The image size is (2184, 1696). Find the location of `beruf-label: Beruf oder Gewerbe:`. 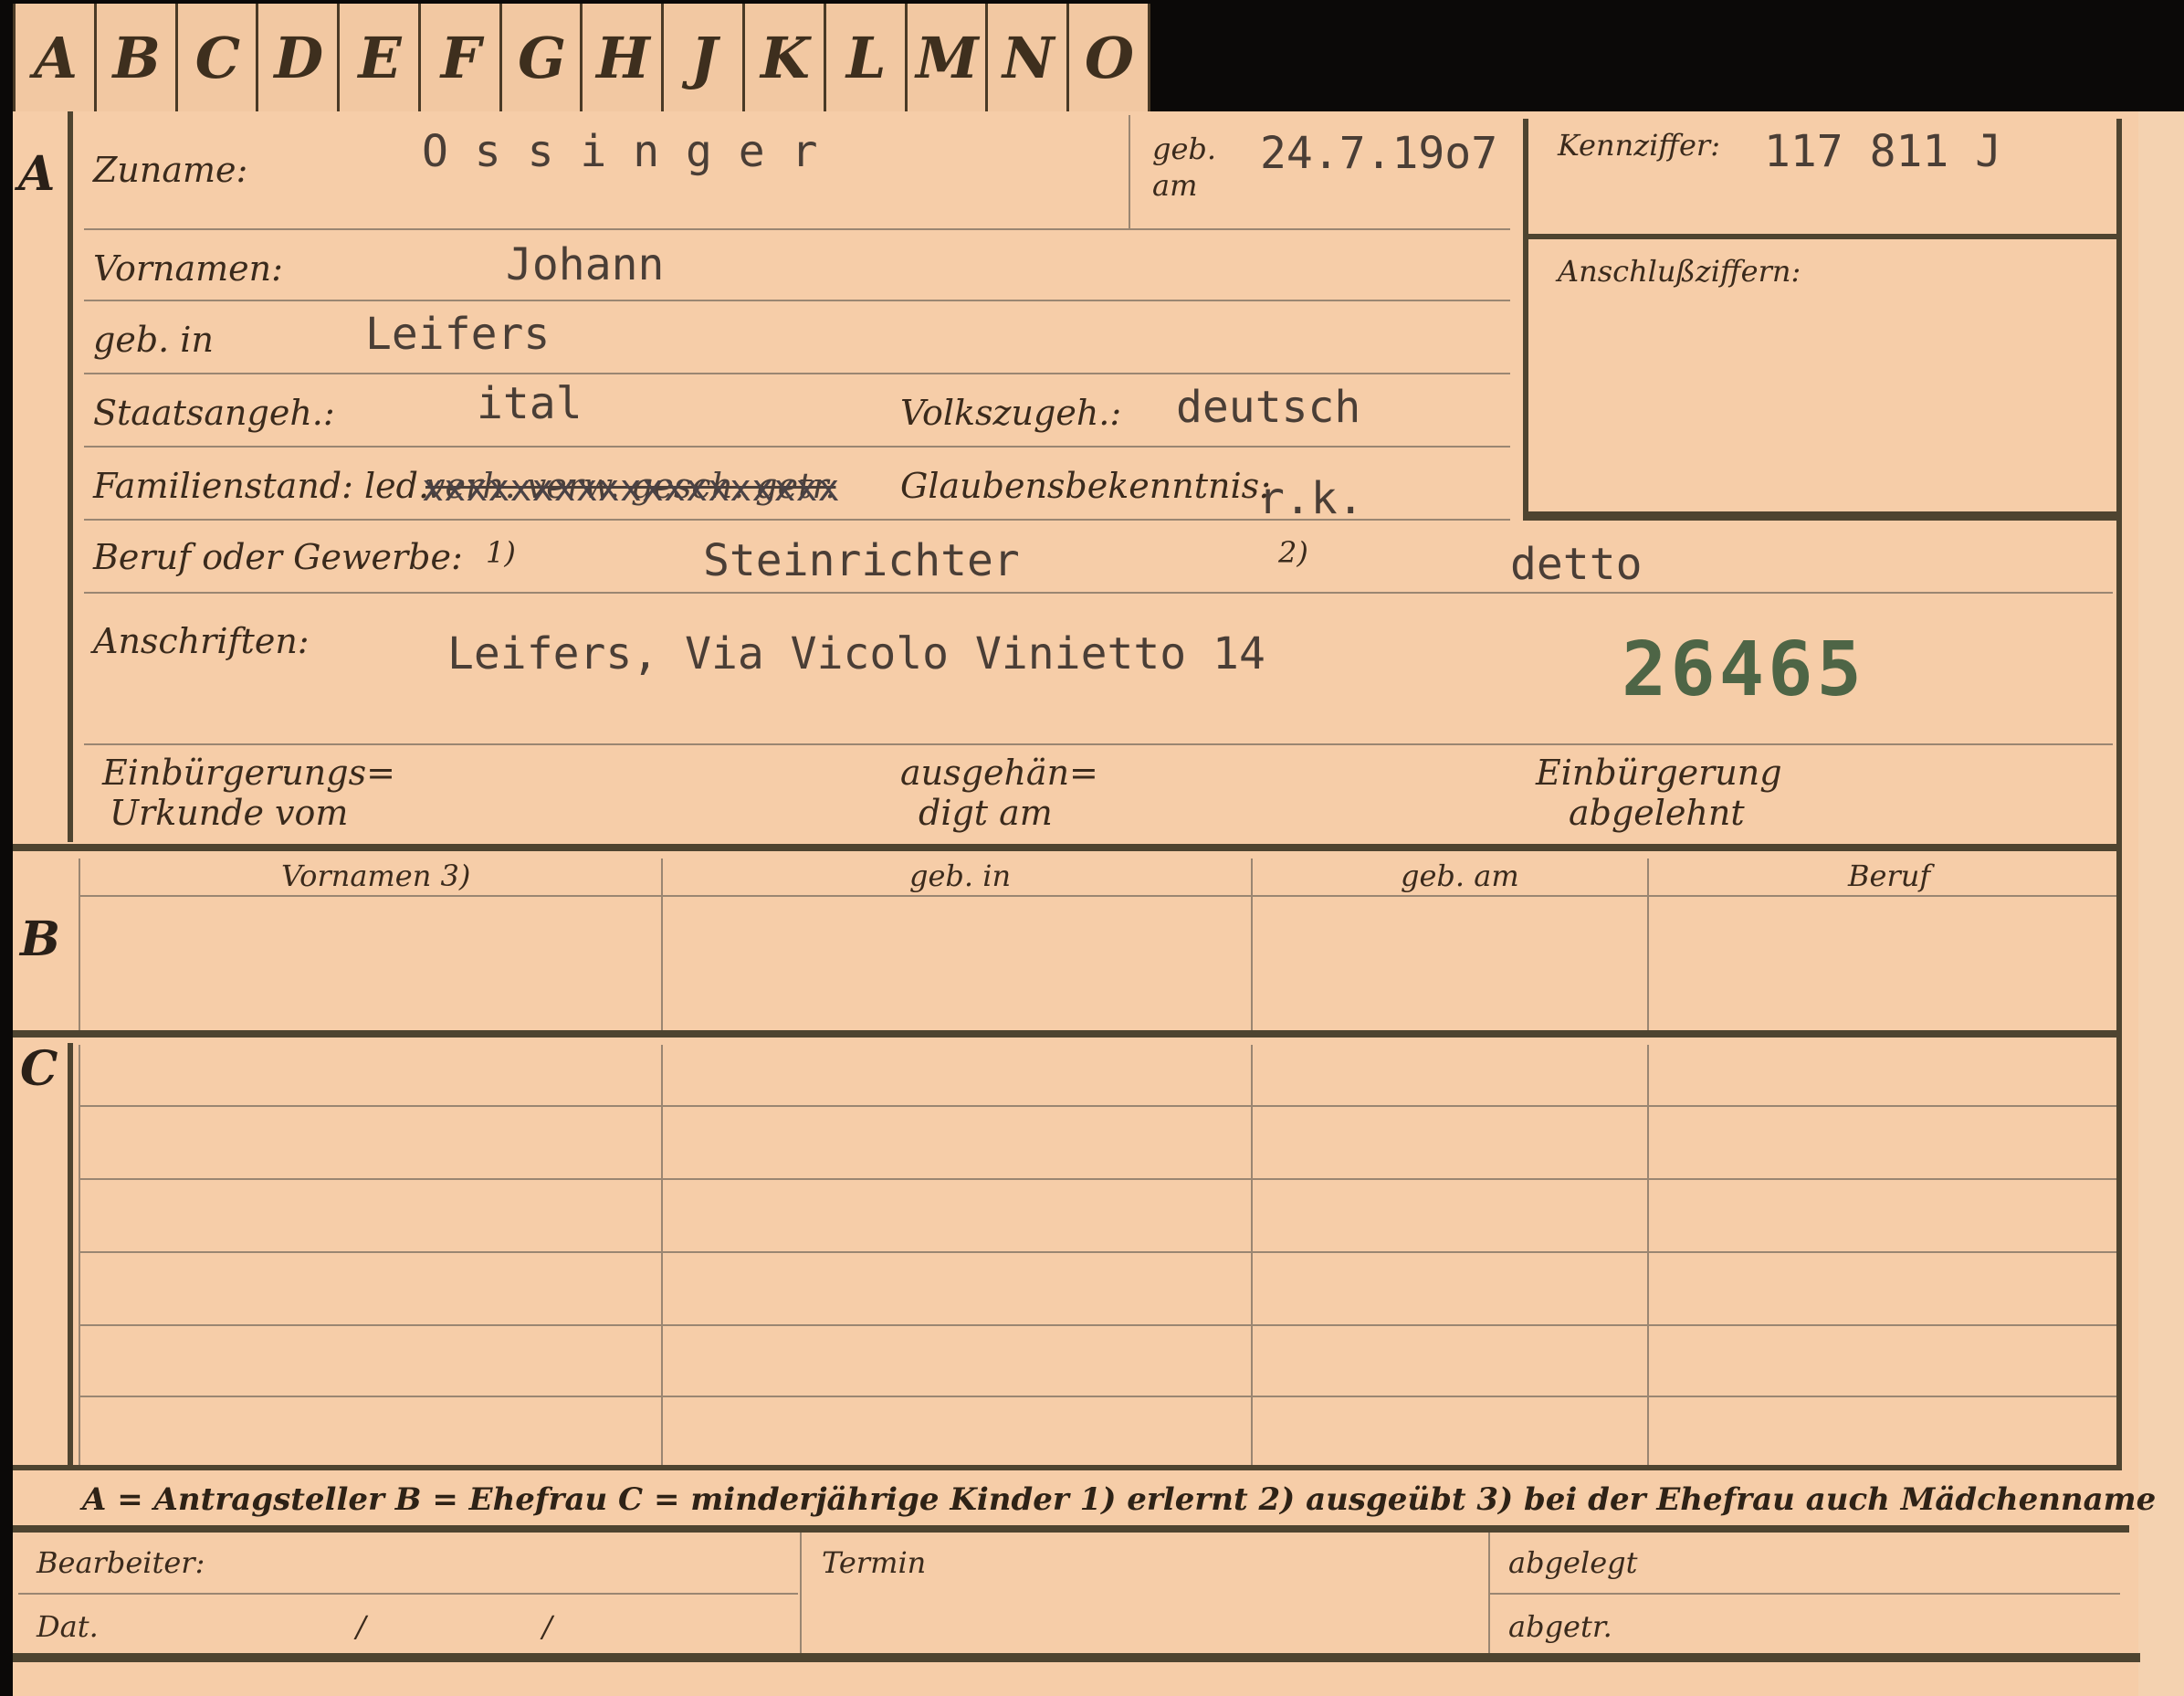

beruf-label: Beruf oder Gewerbe: is located at coordinates (278, 557).